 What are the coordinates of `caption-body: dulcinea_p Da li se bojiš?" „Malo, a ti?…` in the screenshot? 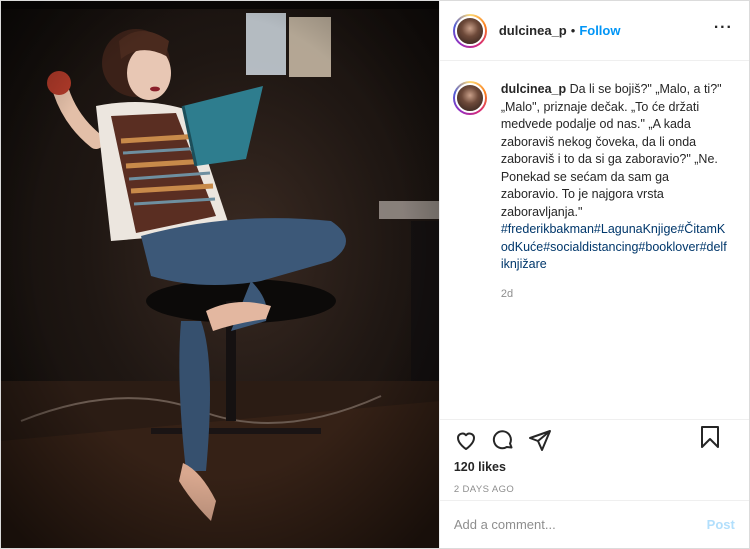 It's located at (615, 192).